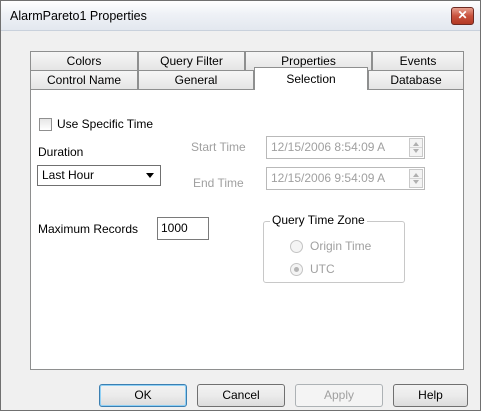  Describe the element at coordinates (328, 178) in the screenshot. I see `end-time-value: 12/15/2006 9:54:09 A` at that location.